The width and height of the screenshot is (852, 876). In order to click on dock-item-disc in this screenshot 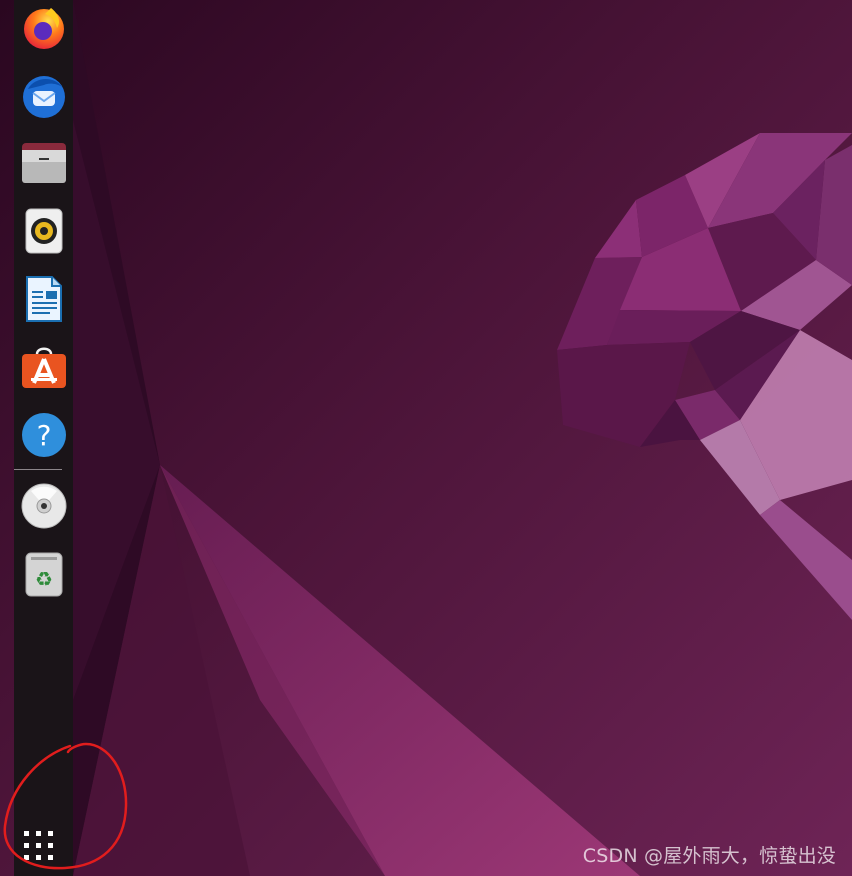, I will do `click(43, 506)`.